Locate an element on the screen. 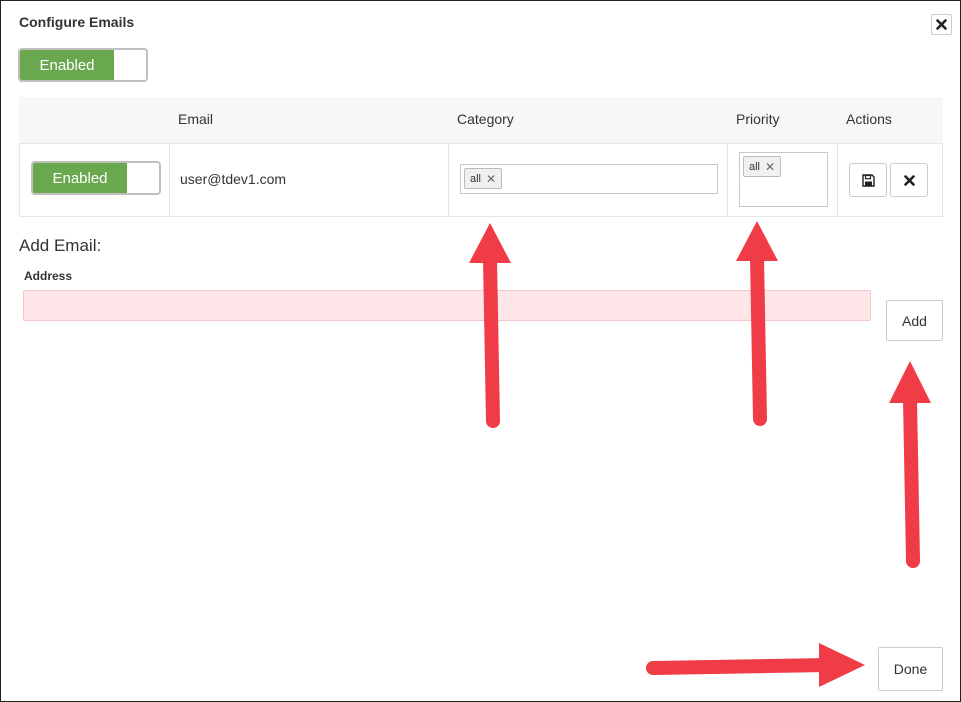 The height and width of the screenshot is (702, 961). close-button is located at coordinates (941, 24).